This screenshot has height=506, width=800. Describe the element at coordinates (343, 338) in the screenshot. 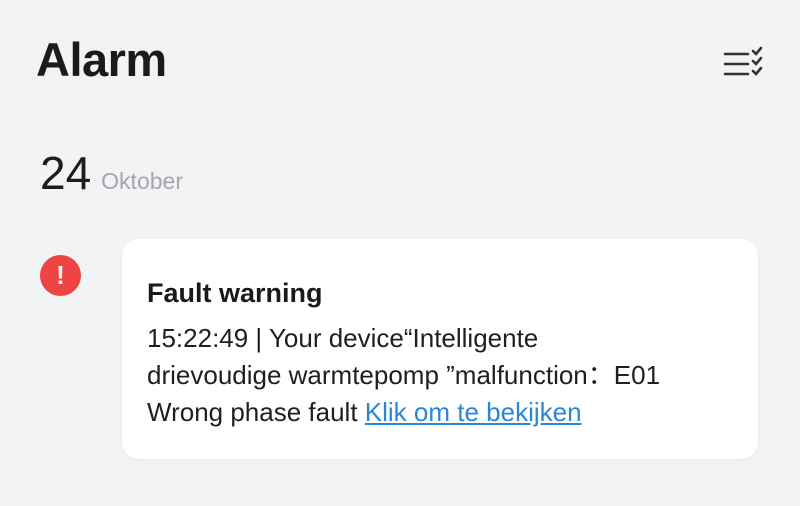

I see `alarm-message-line: 15:22:49 | Your device“Intelligente` at that location.